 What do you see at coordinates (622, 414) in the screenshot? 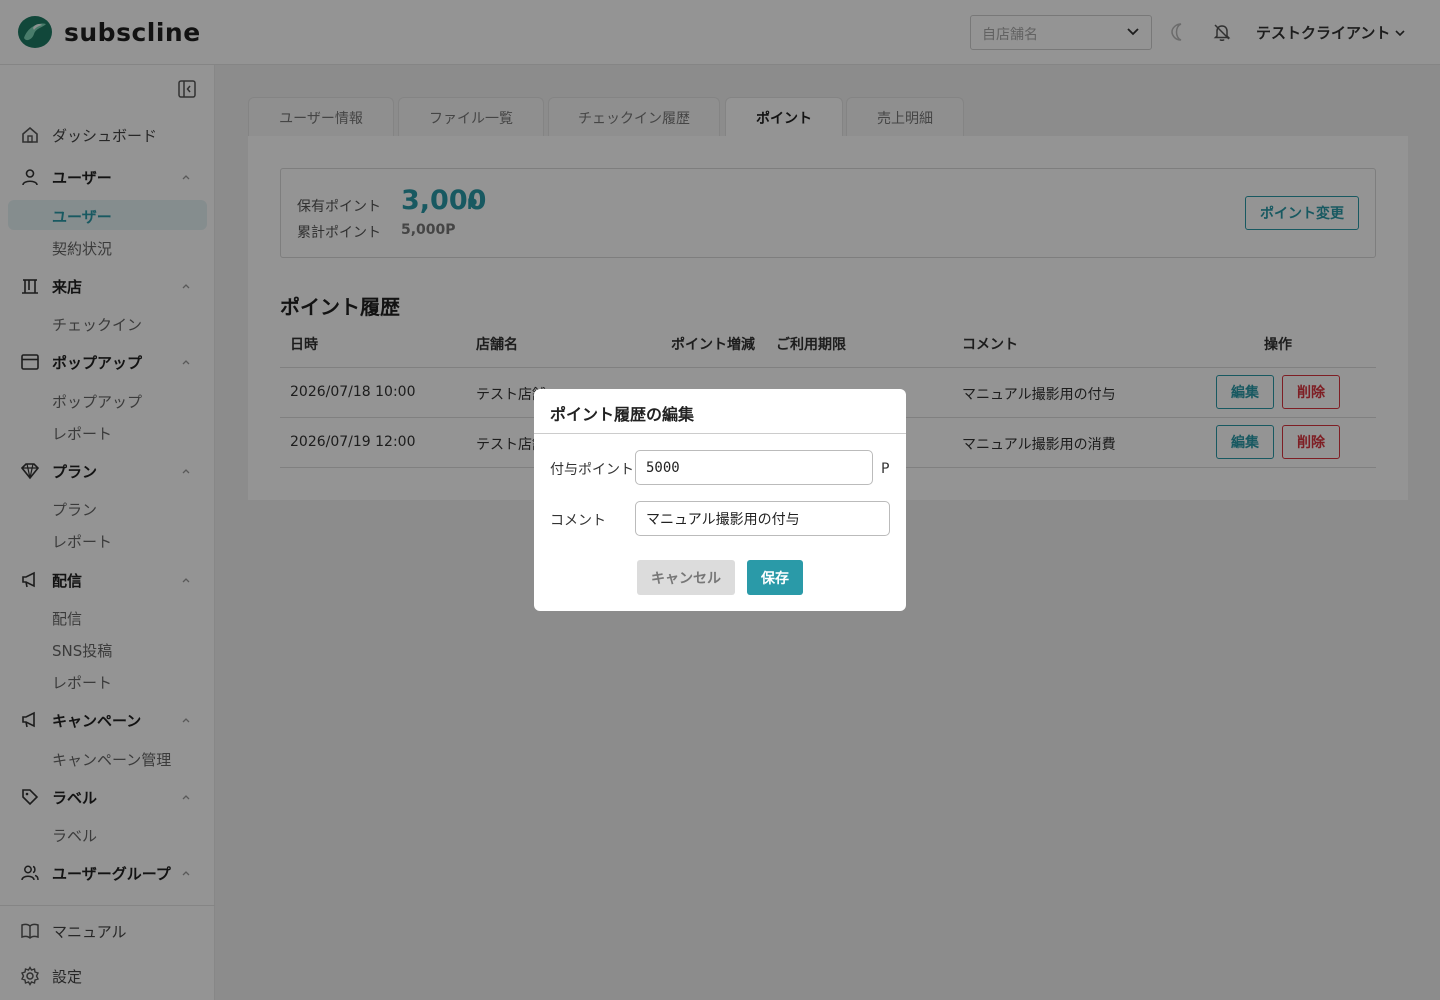
I see `modal-title: ポイント履歴の編集` at bounding box center [622, 414].